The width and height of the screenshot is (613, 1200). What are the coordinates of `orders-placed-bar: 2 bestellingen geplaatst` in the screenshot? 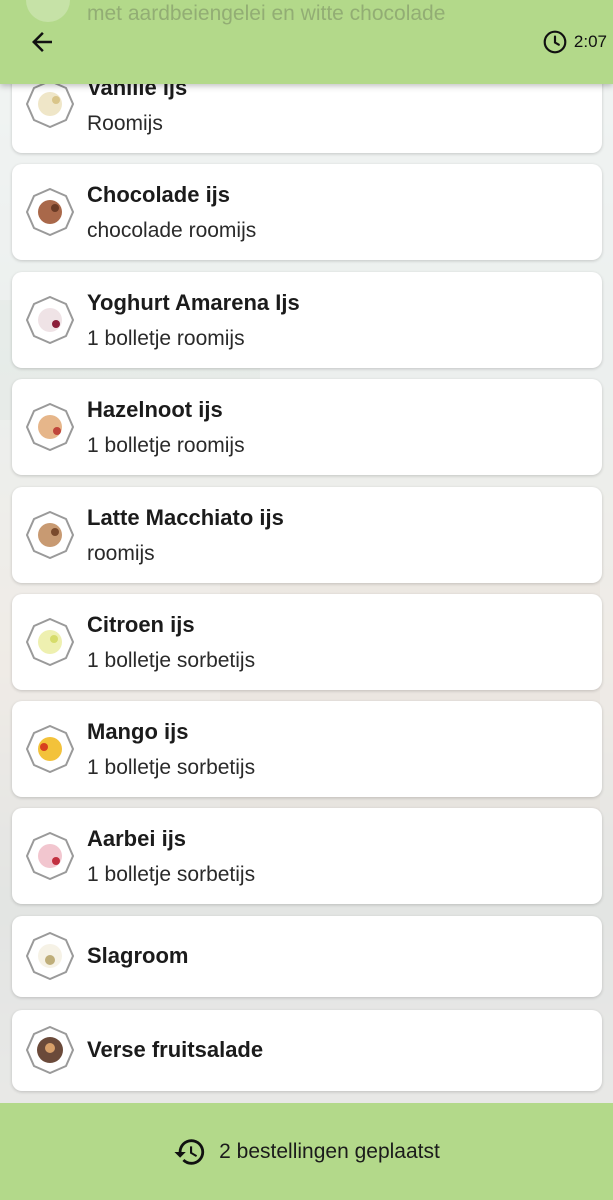 It's located at (306, 1151).